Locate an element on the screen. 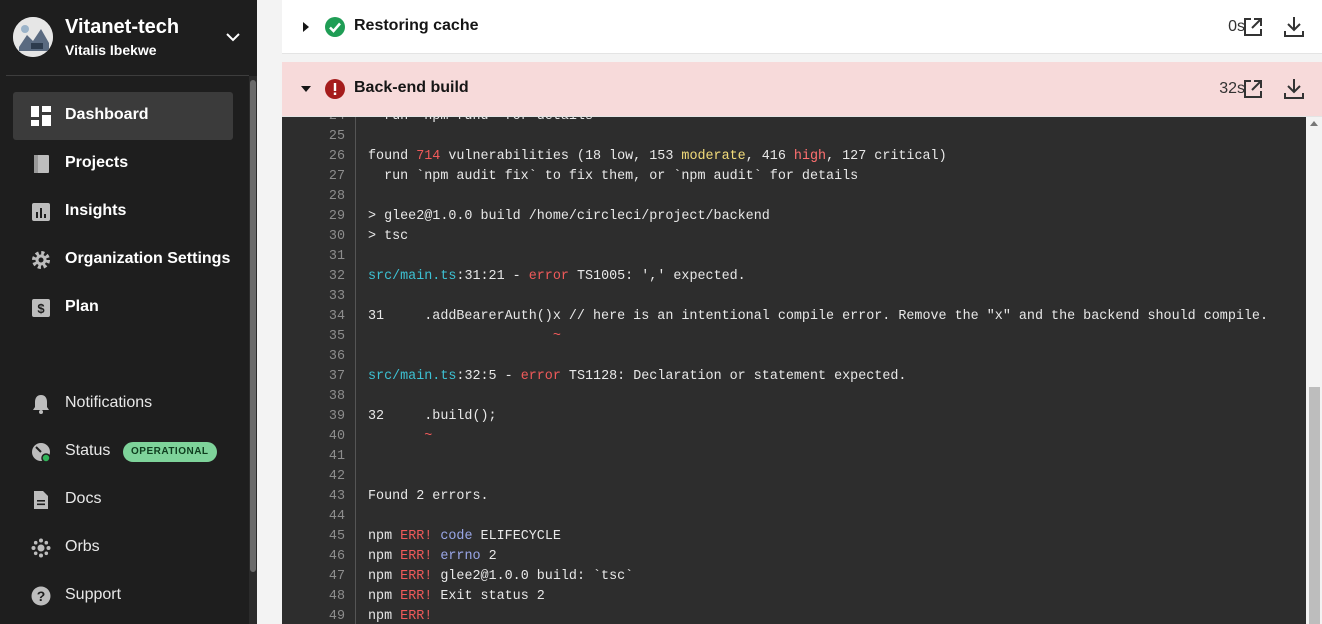  error-alert-icon is located at coordinates (335, 89).